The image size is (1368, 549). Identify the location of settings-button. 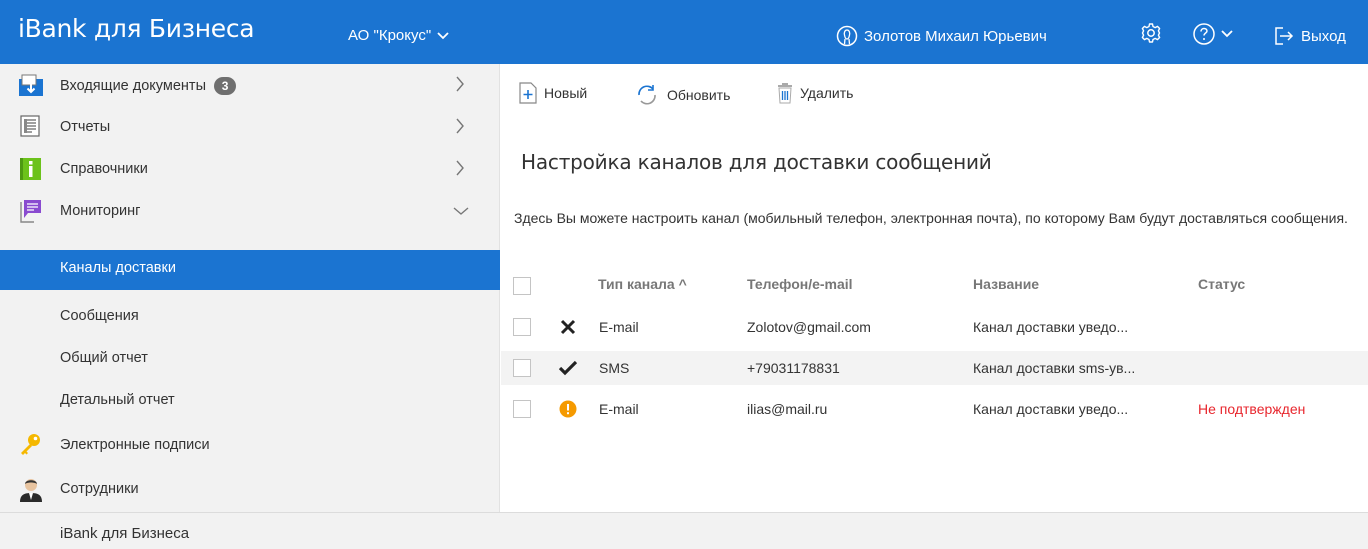
(1151, 33).